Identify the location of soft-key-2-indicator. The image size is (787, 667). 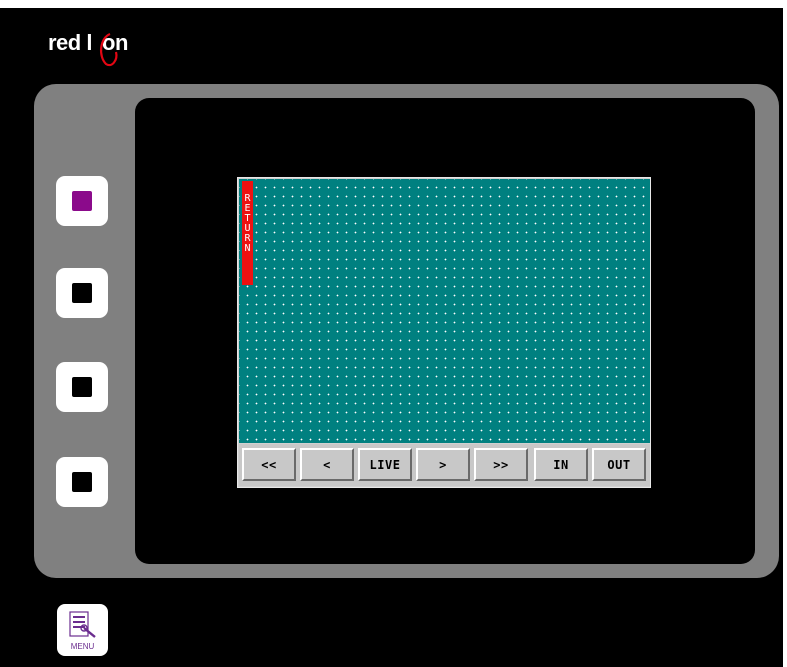
(82, 293).